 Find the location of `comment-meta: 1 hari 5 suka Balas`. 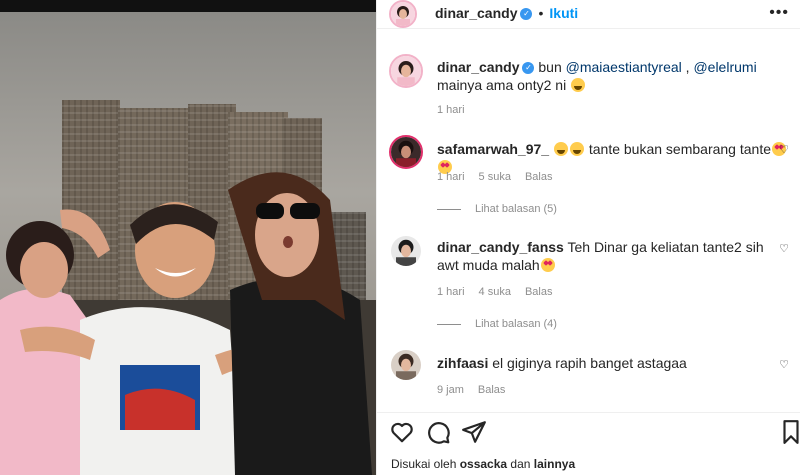

comment-meta: 1 hari 5 suka Balas is located at coordinates (501, 177).